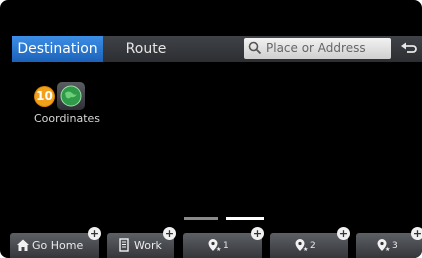  What do you see at coordinates (226, 246) in the screenshot?
I see `quick-label: 1` at bounding box center [226, 246].